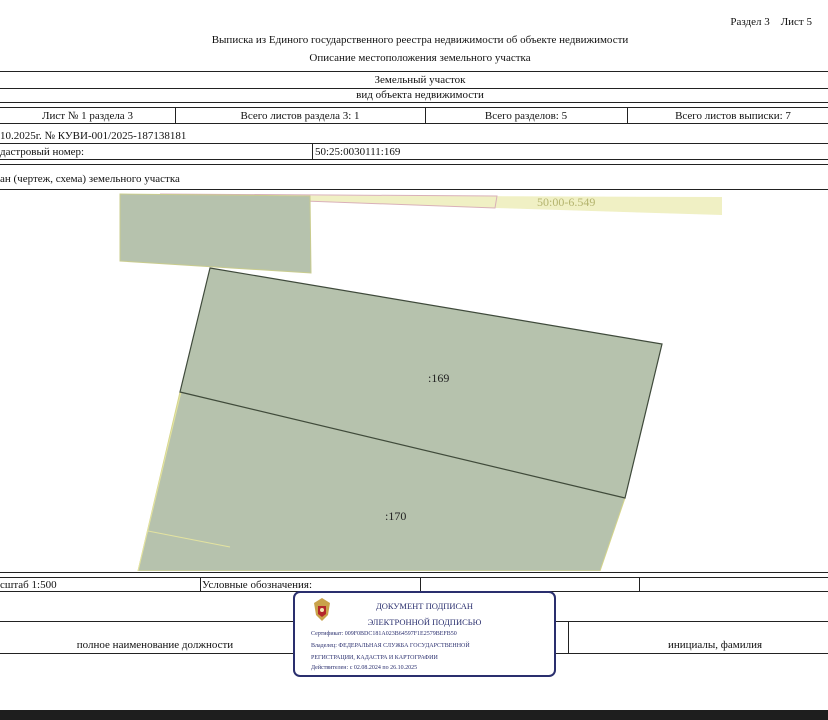  Describe the element at coordinates (420, 80) in the screenshot. I see `object-name: Земельный участок` at that location.